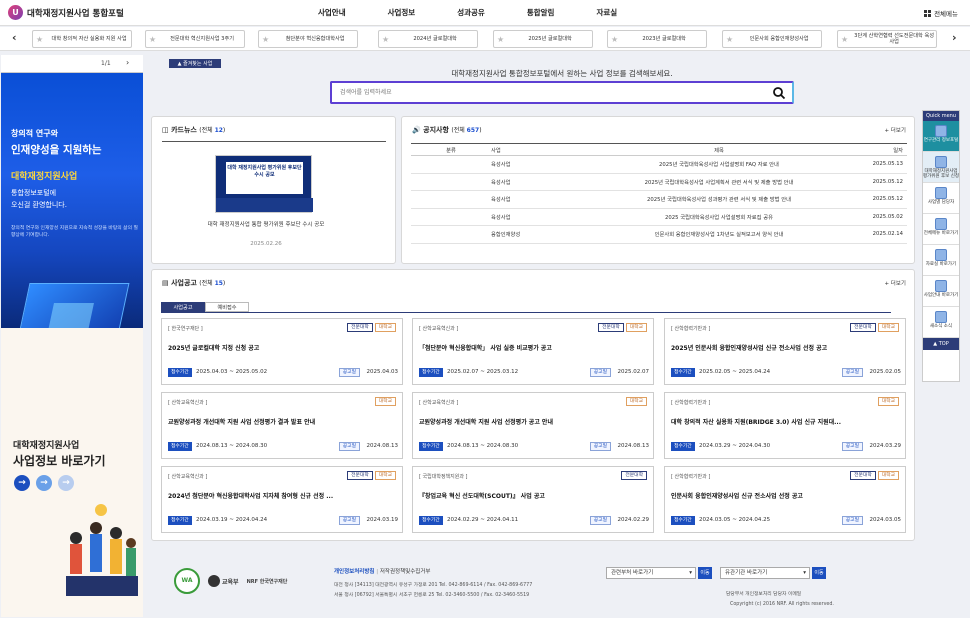  What do you see at coordinates (230, 581) in the screenshot?
I see `footer-logos: WA 교육부 NRF 한국연구재단` at bounding box center [230, 581].